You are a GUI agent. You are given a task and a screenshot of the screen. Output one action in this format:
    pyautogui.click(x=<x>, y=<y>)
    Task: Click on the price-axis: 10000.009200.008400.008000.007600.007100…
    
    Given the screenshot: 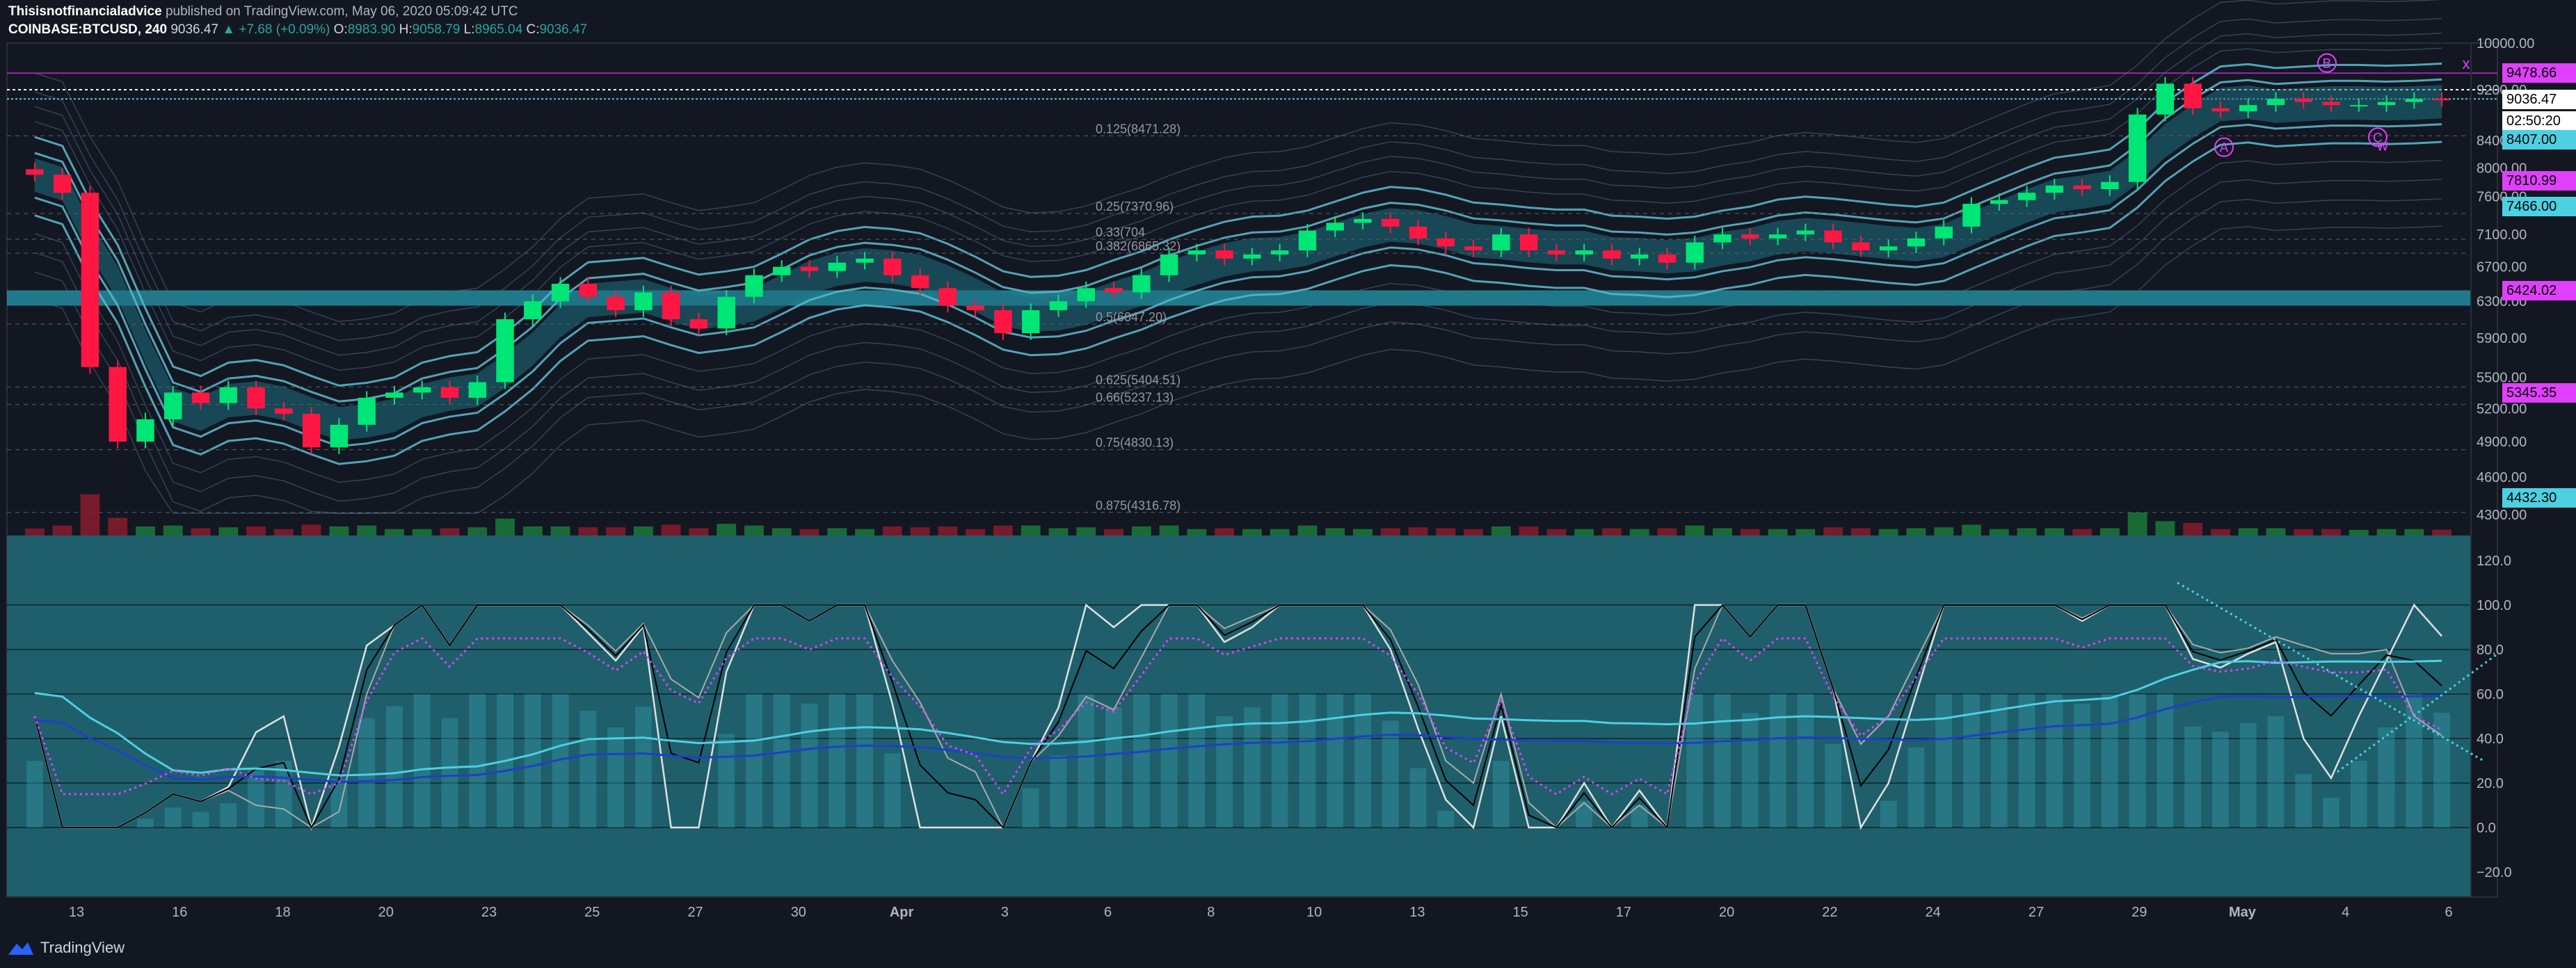 What is the action you would take?
    pyautogui.click(x=2502, y=466)
    